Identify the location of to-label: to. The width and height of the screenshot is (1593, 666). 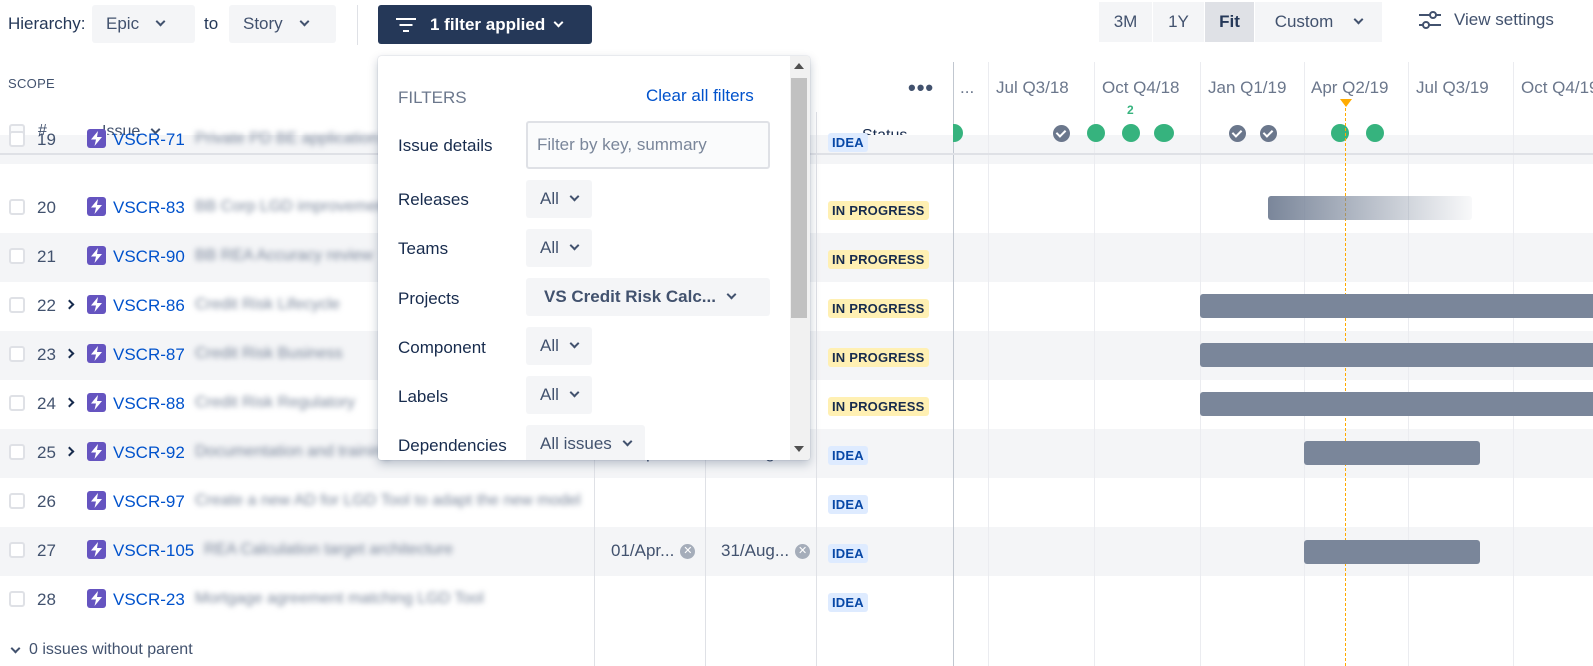
(211, 23).